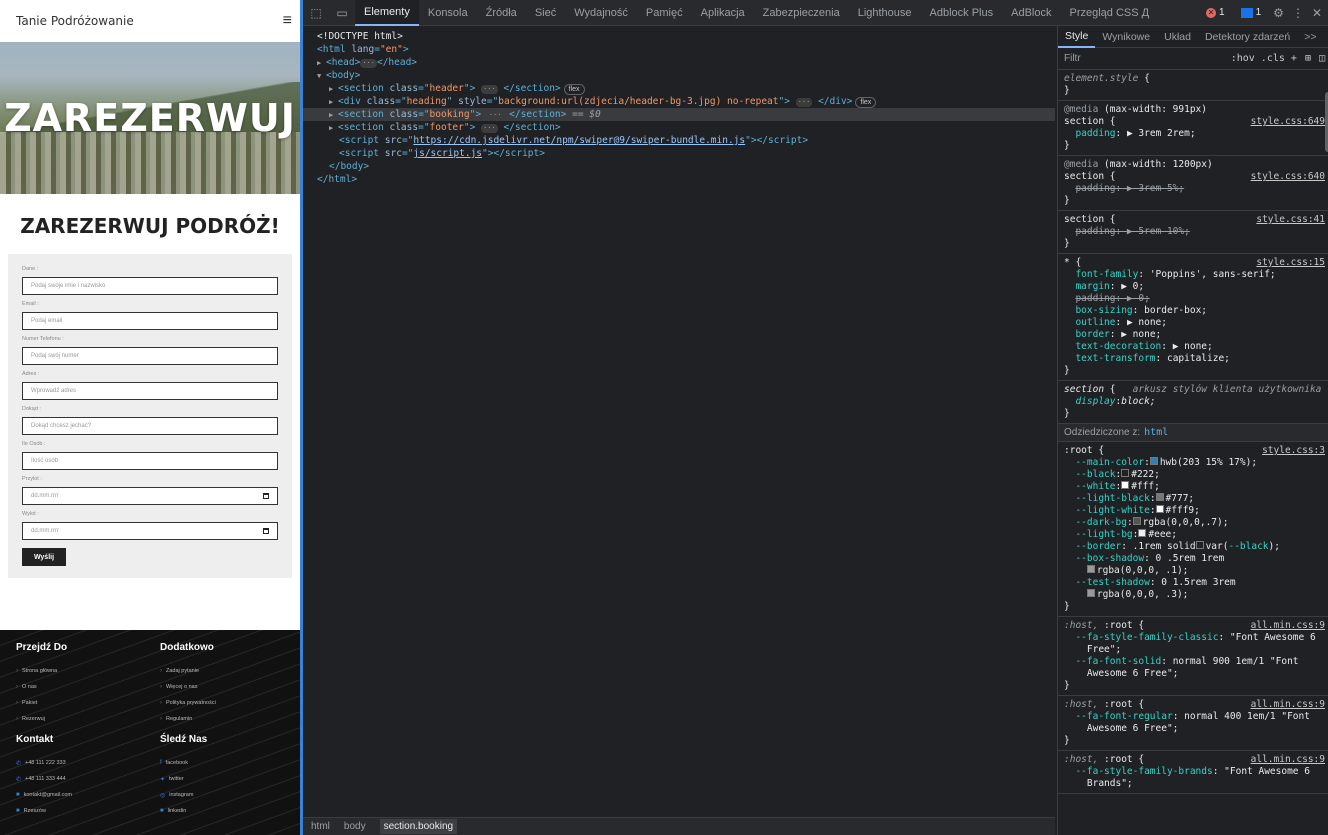  I want to click on tab-console: Konsola, so click(448, 13).